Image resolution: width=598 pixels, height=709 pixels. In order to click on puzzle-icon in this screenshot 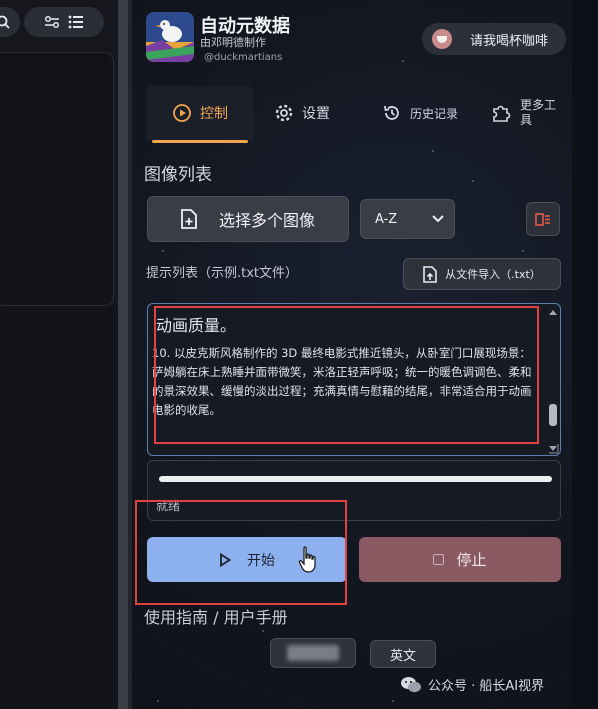, I will do `click(502, 113)`.